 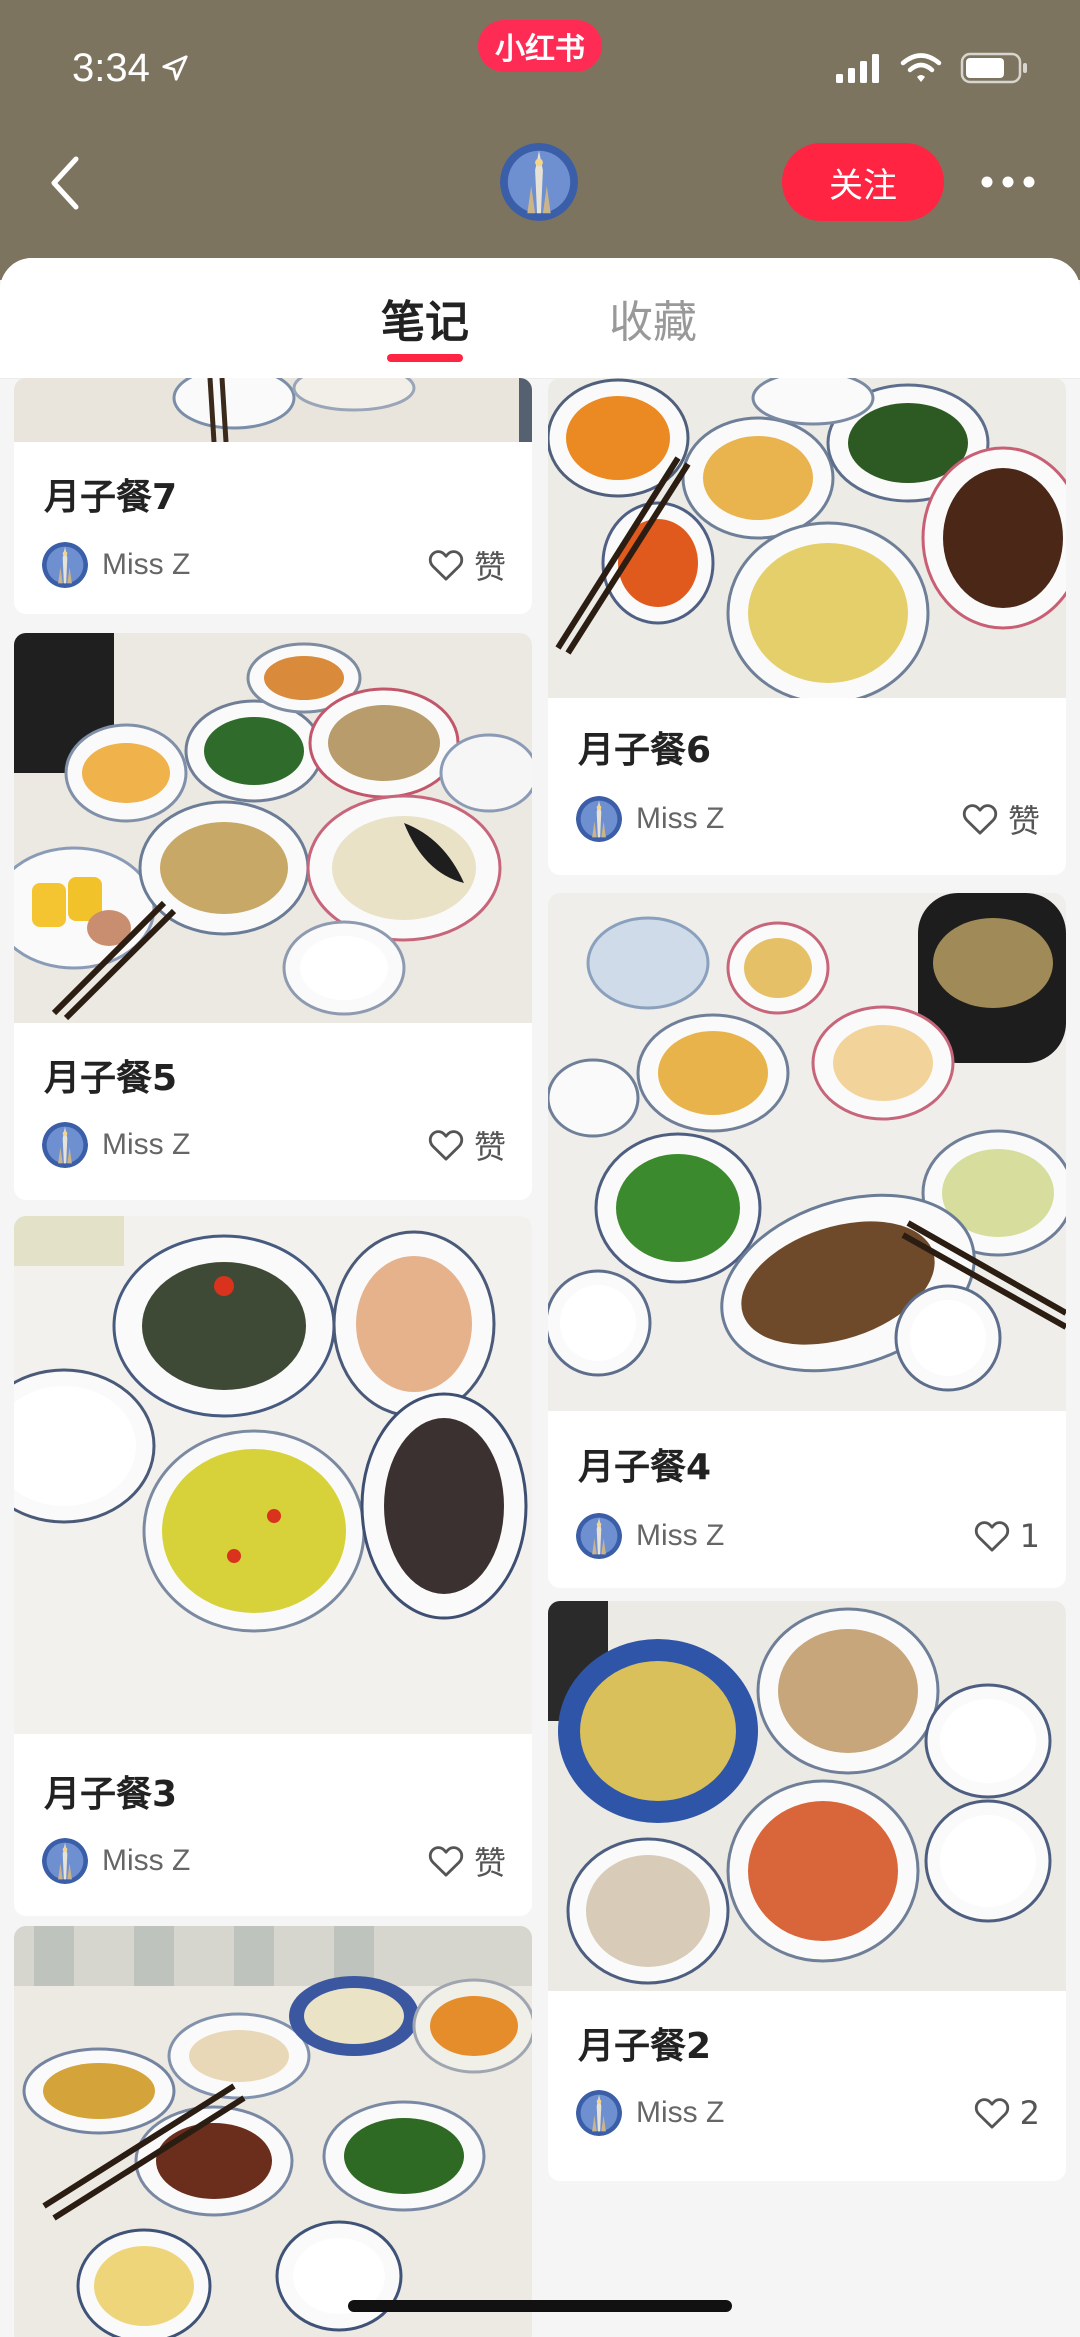 I want to click on app-badge: 小红书, so click(x=540, y=46).